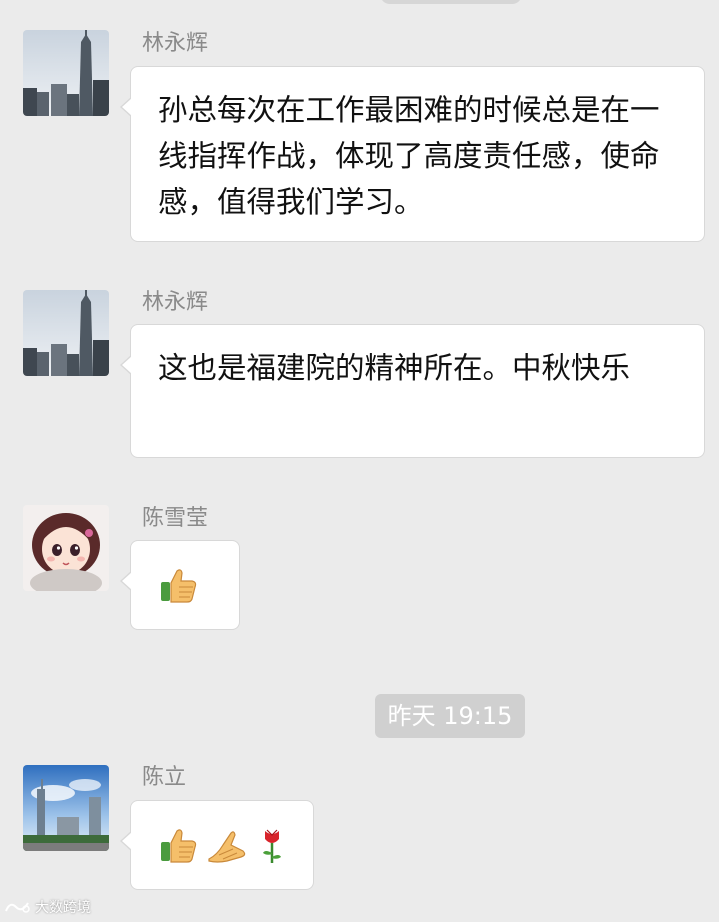 This screenshot has width=719, height=922. Describe the element at coordinates (451, 2) in the screenshot. I see `previous-timestamp-pill` at that location.